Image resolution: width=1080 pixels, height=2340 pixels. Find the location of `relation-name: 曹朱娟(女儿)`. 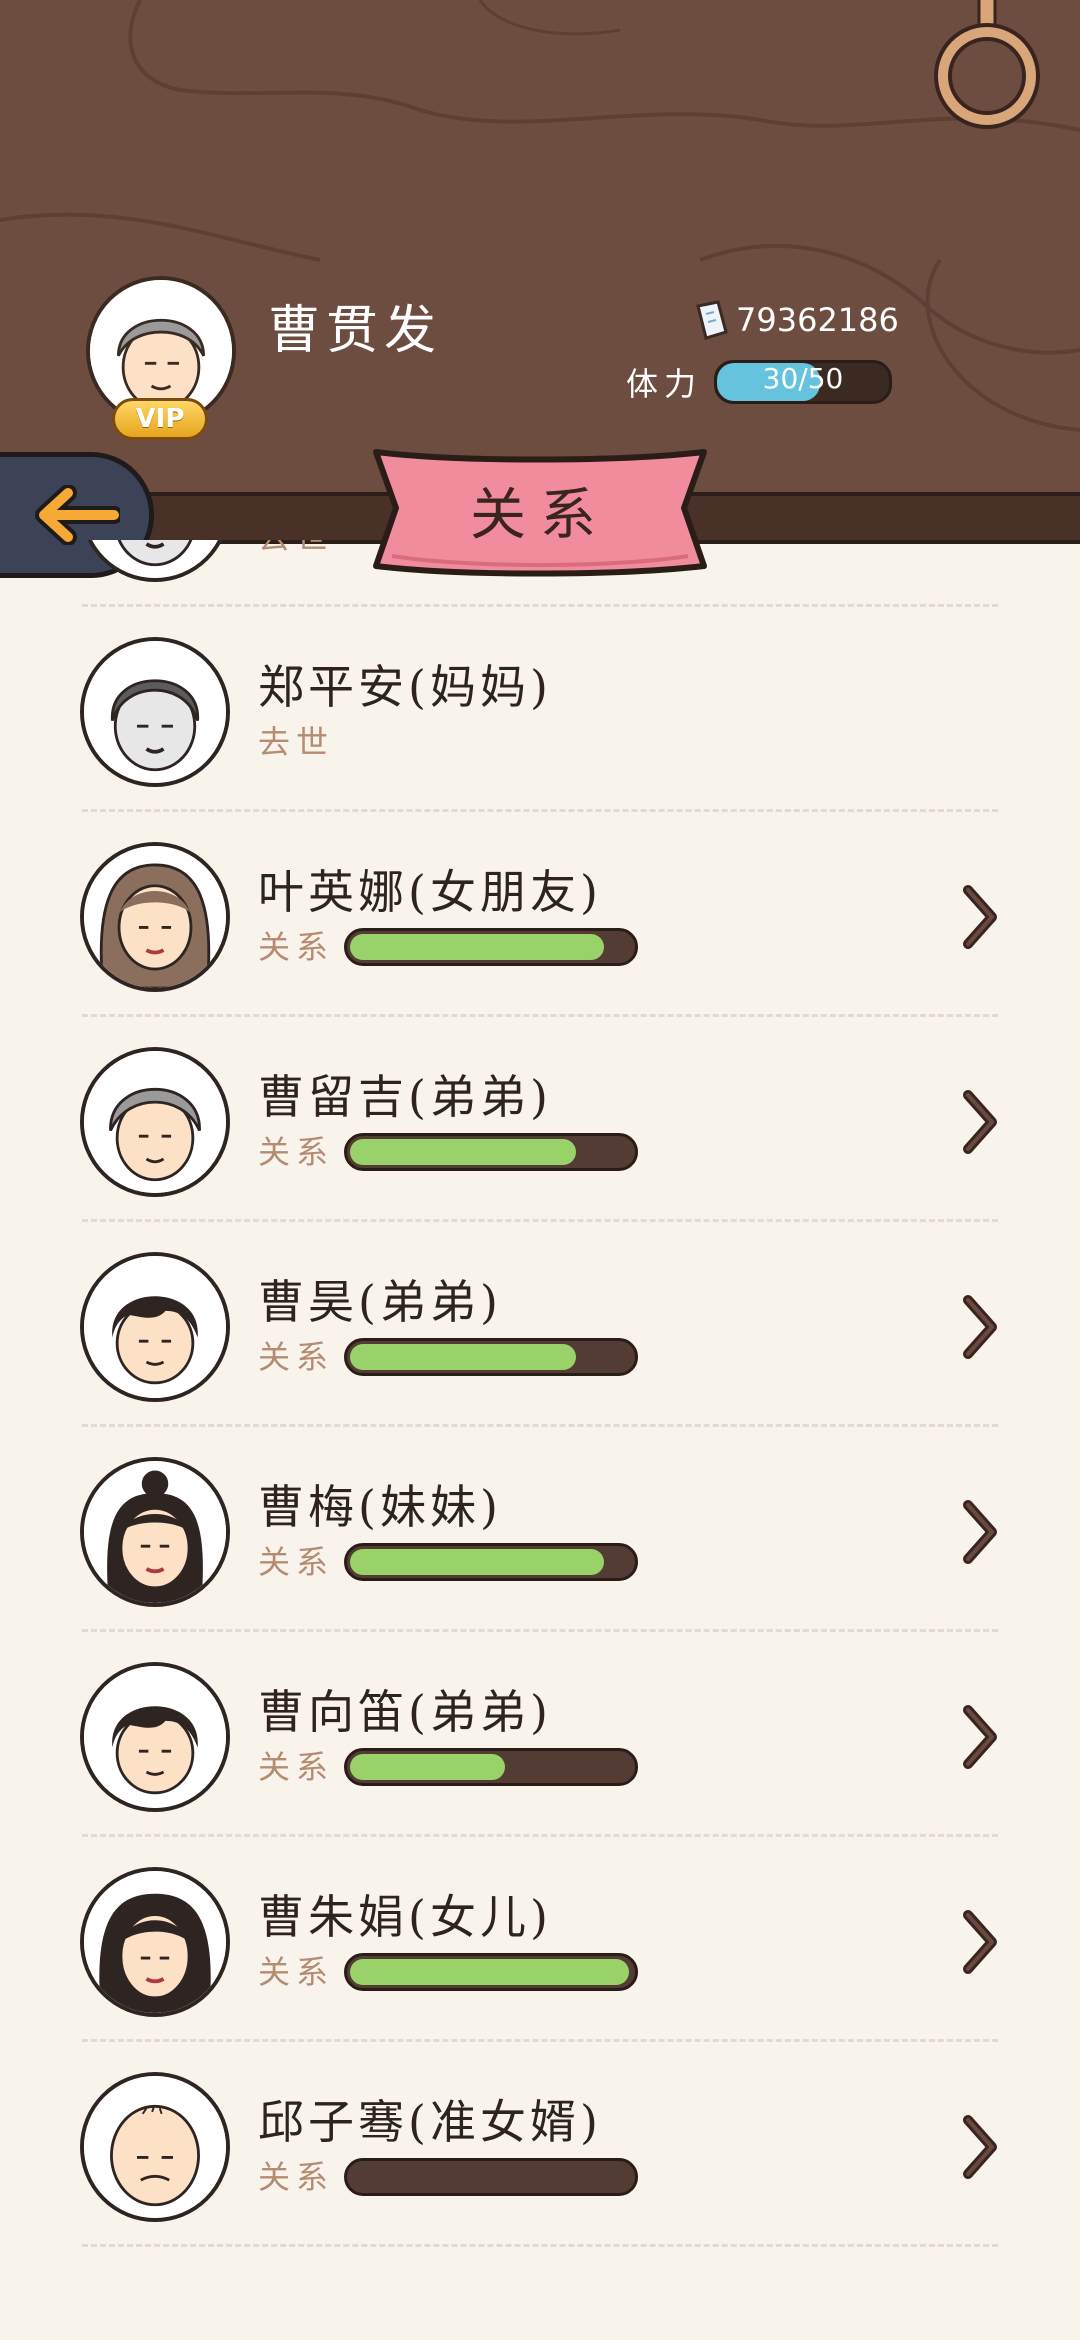

relation-name: 曹朱娟(女儿) is located at coordinates (405, 1917).